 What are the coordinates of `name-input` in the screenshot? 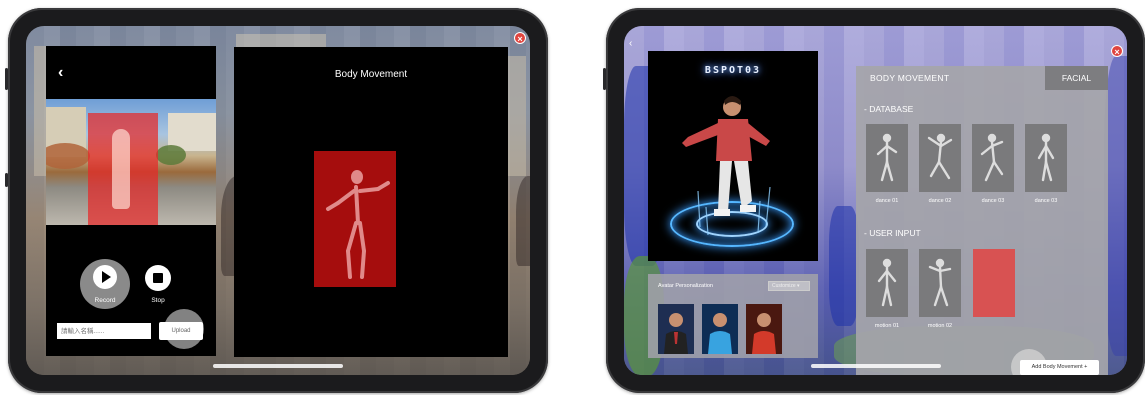 It's located at (104, 331).